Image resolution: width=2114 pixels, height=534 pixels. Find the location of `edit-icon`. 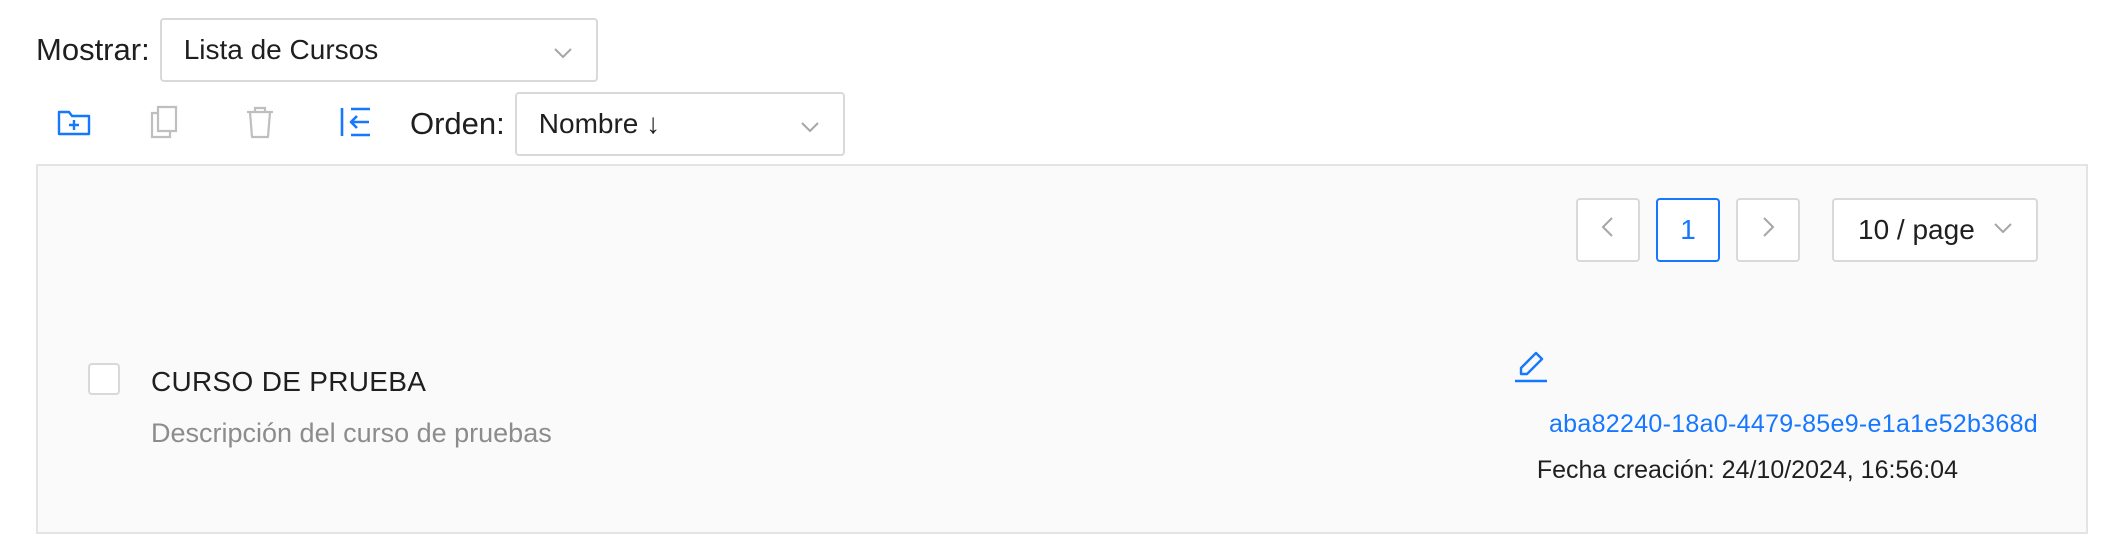

edit-icon is located at coordinates (1531, 370).